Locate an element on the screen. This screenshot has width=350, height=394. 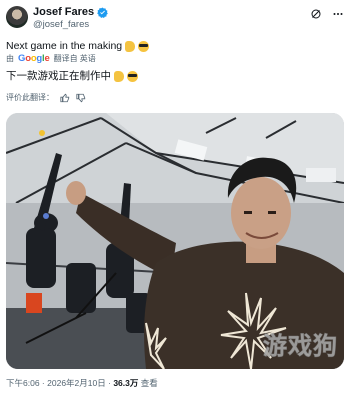
display-name: Josef Fares is located at coordinates (63, 12).